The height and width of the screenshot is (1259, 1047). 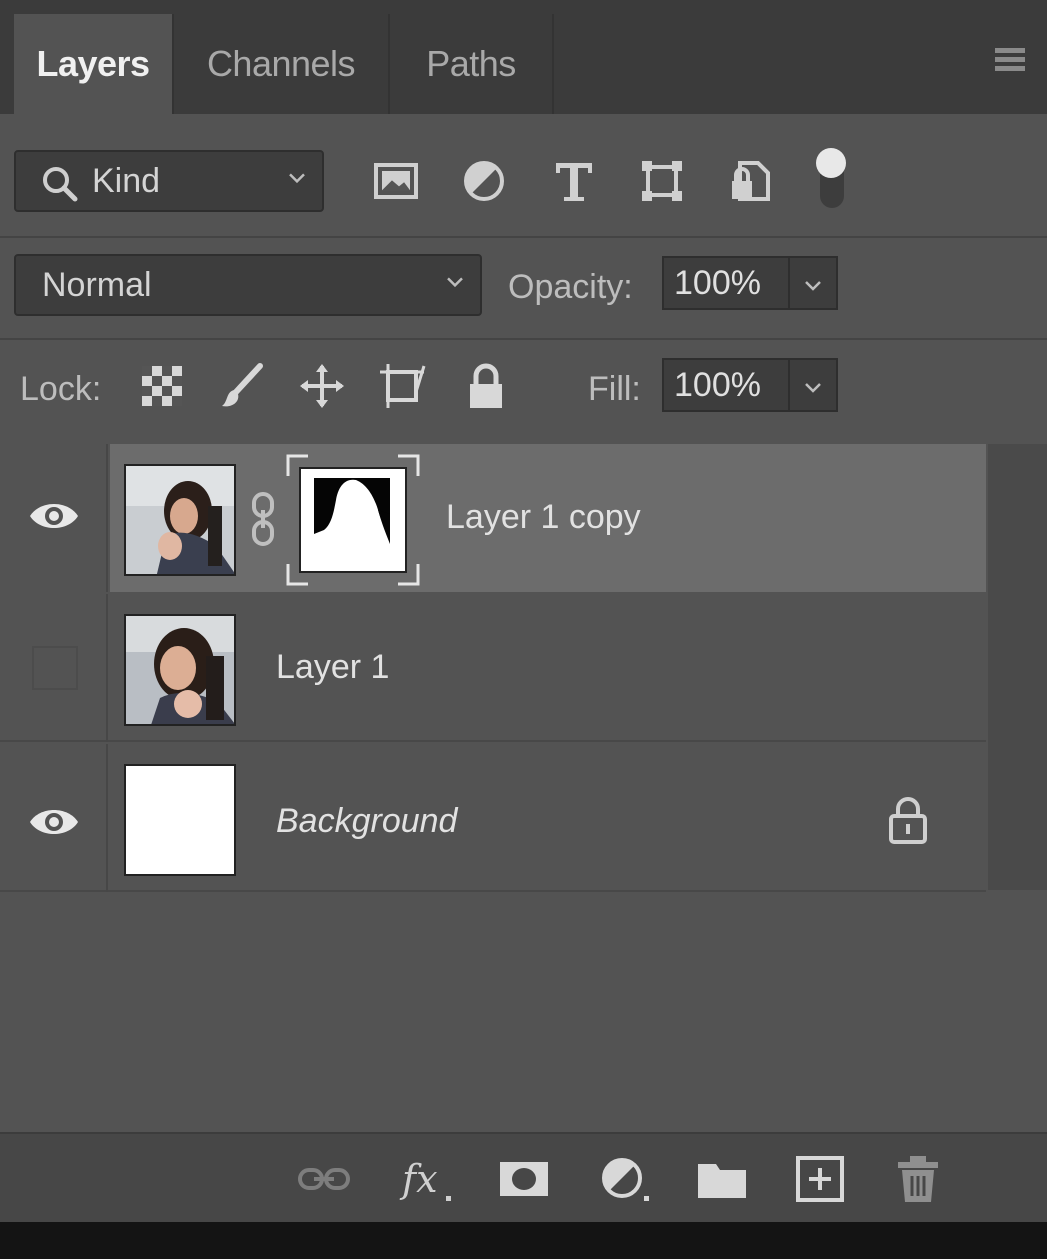 What do you see at coordinates (418, 1179) in the screenshot?
I see `svg-text: fx` at bounding box center [418, 1179].